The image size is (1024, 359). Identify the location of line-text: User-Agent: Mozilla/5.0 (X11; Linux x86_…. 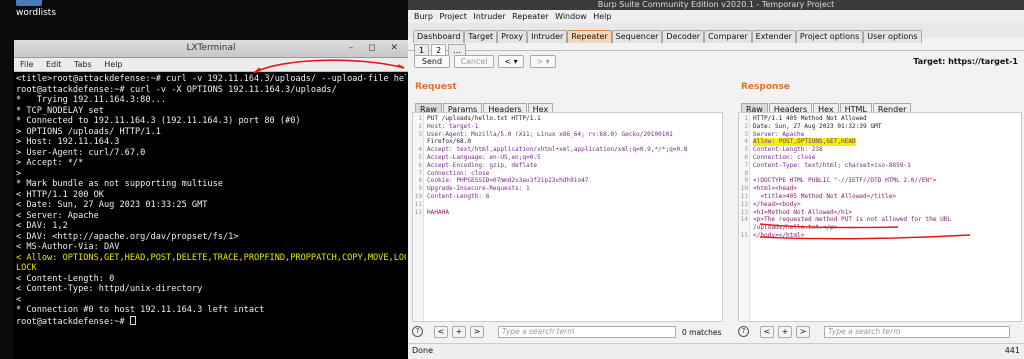
(550, 134).